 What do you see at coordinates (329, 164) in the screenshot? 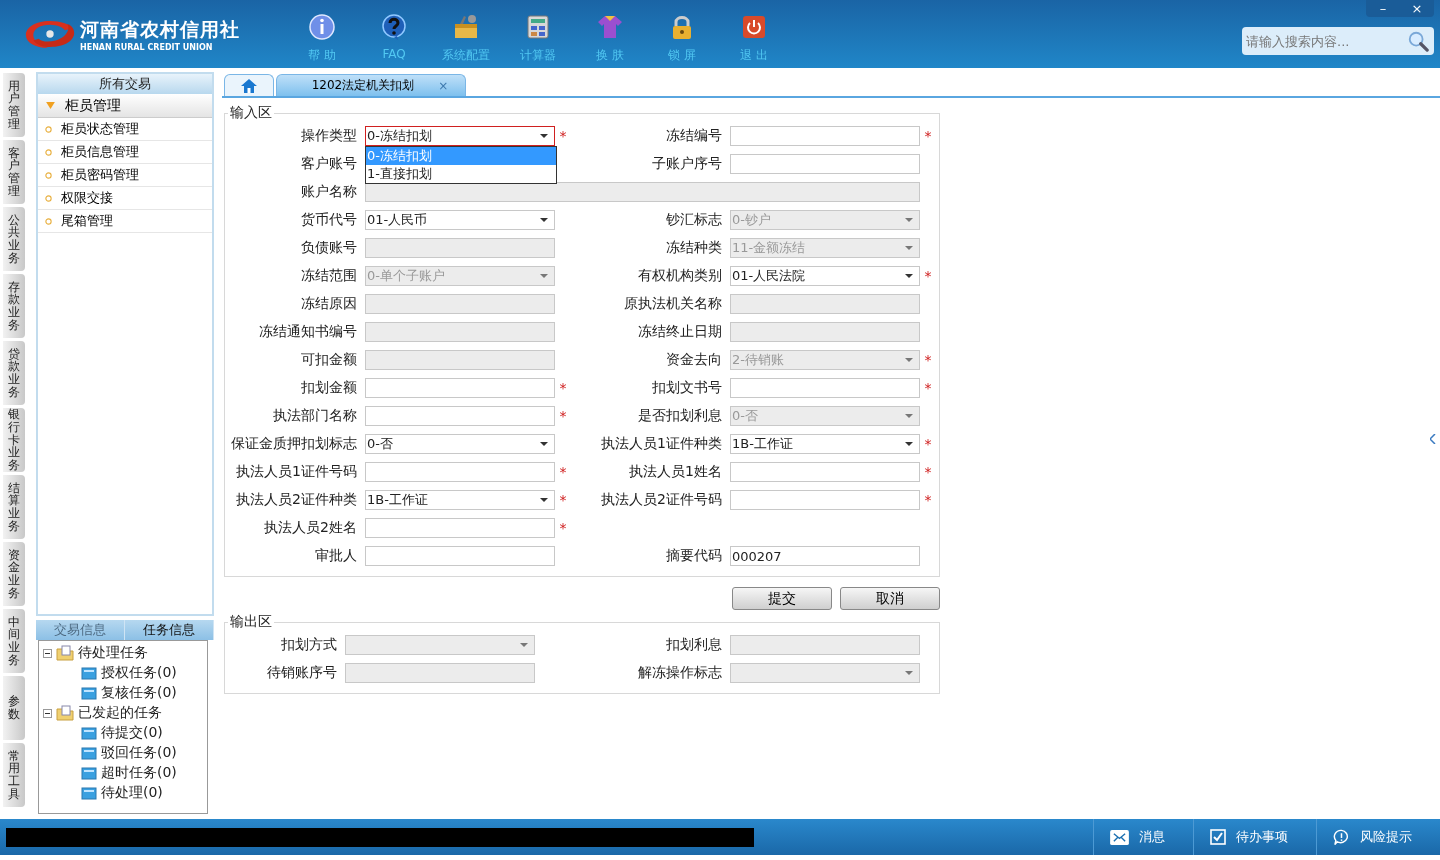
I see `field-label: 客户账号` at bounding box center [329, 164].